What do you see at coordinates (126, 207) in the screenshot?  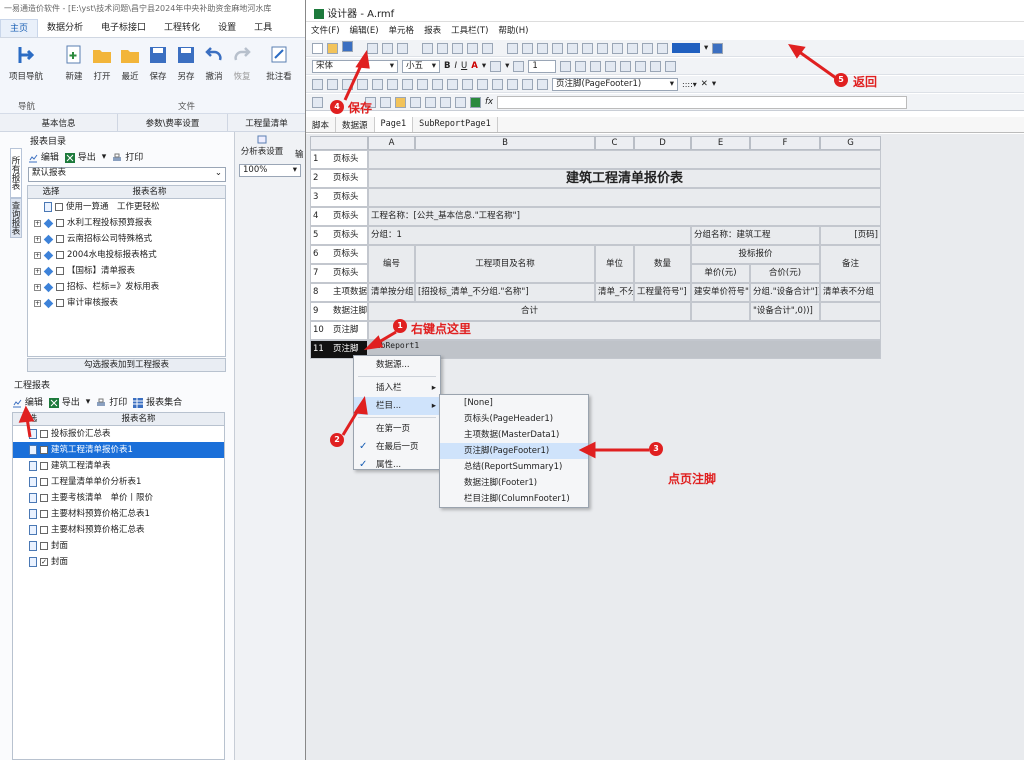 I see `catalog-row: 使用一算通 工作更轻松` at bounding box center [126, 207].